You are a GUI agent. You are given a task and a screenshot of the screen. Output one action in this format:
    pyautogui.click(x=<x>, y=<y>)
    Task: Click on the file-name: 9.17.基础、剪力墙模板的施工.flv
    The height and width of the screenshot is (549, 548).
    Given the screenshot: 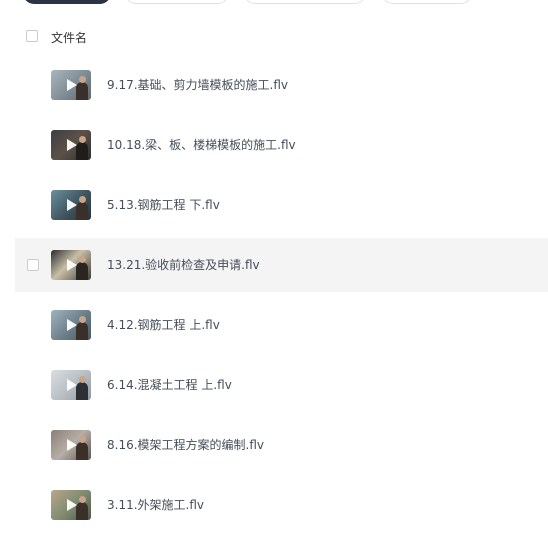 What is the action you would take?
    pyautogui.click(x=197, y=85)
    